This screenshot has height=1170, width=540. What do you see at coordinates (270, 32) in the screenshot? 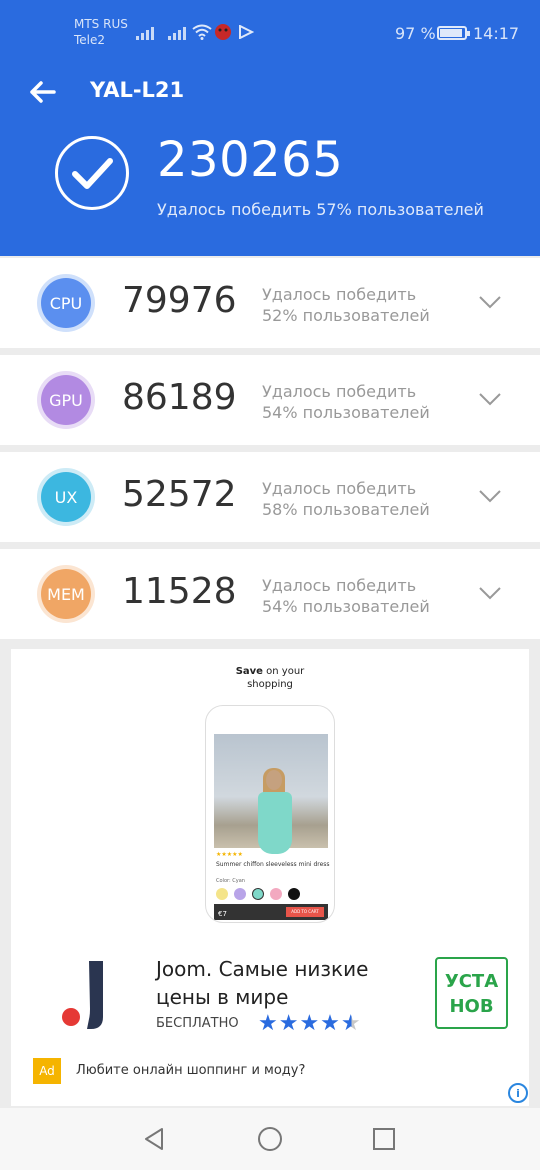
I see `status-bar: MTS RUS Tele2 97 % 14:17` at bounding box center [270, 32].